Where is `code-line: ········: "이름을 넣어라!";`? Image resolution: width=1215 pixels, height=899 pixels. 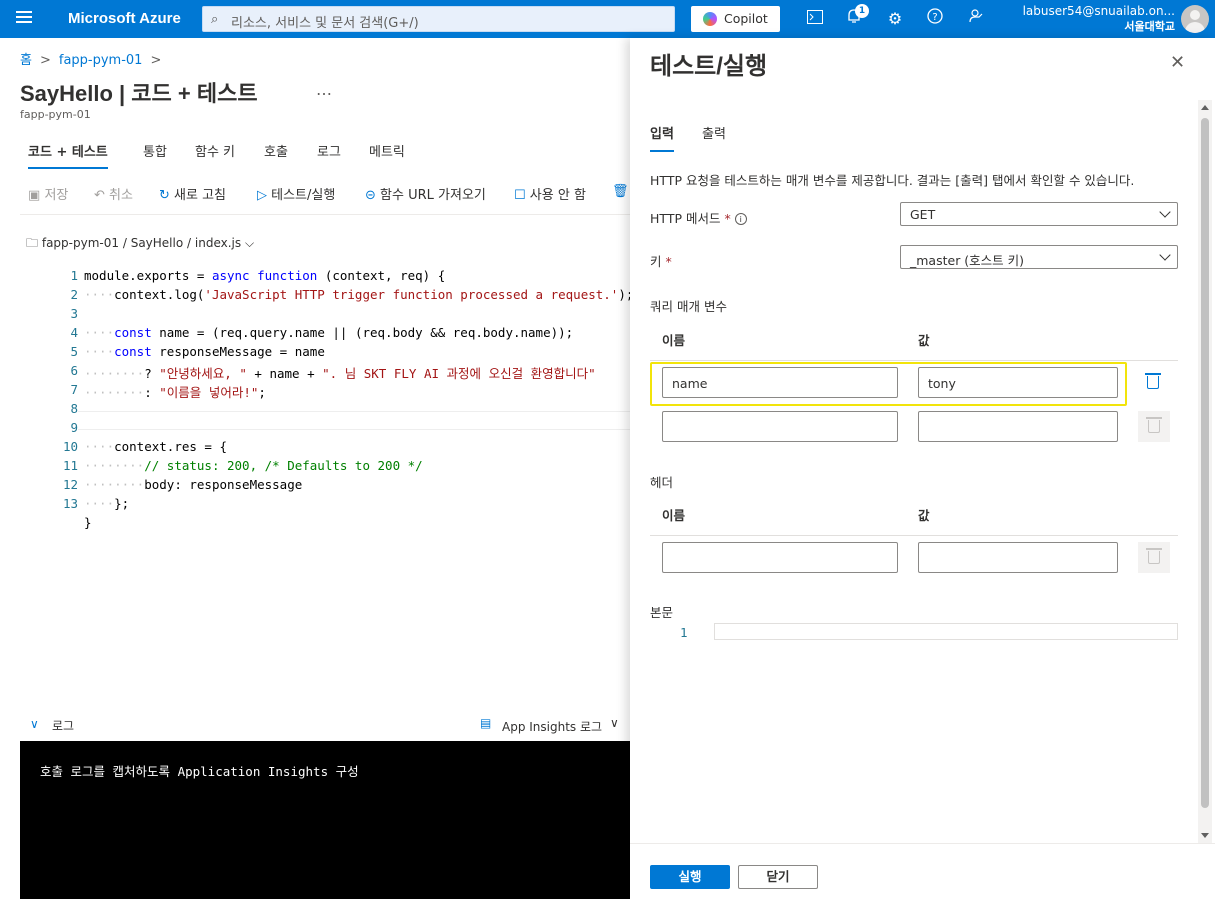 code-line: ········: "이름을 넣어라!"; is located at coordinates (175, 392).